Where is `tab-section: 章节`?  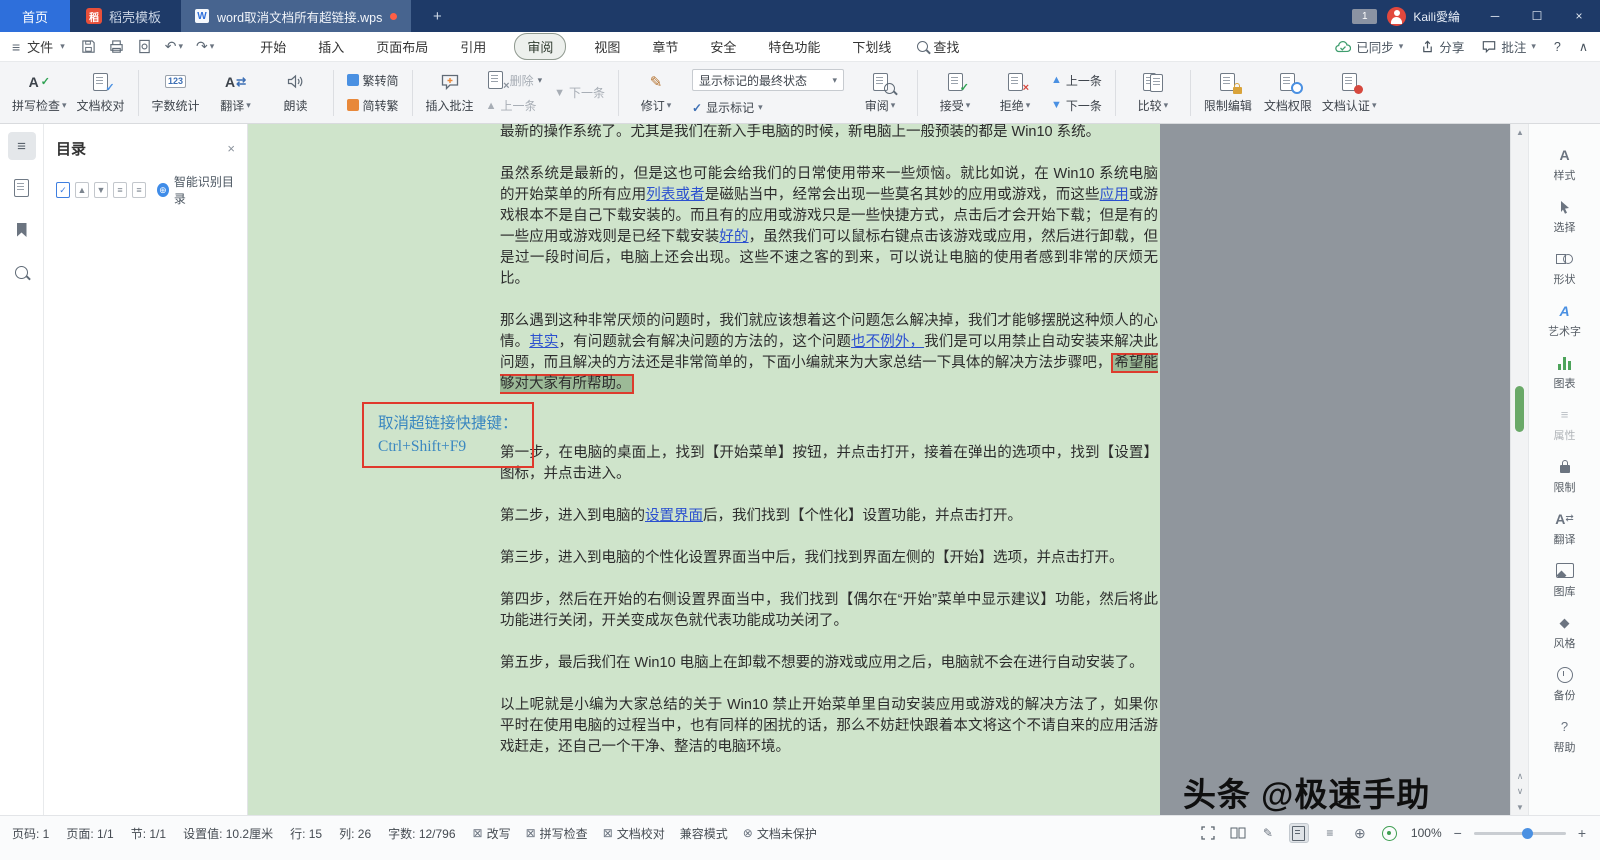
tab-section: 章节 is located at coordinates (665, 46).